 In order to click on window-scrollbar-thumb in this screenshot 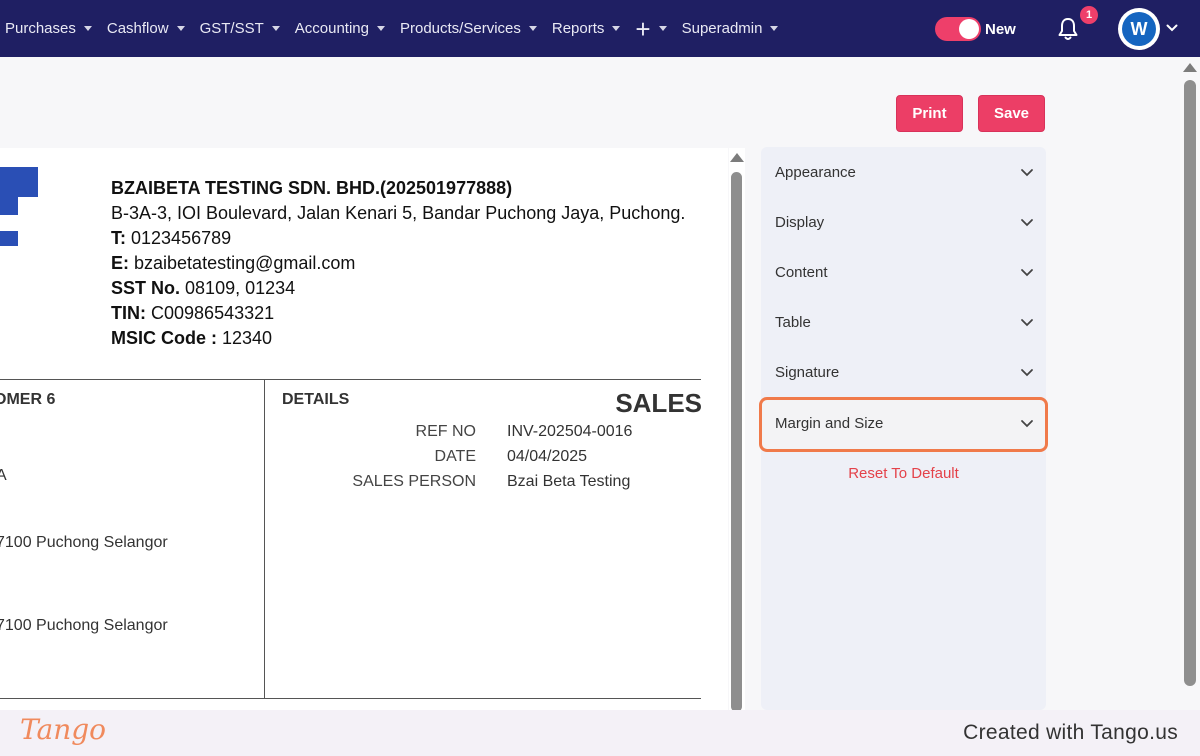, I will do `click(1190, 383)`.